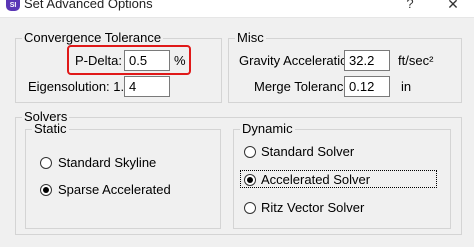 The image size is (474, 247). Describe the element at coordinates (13, 5) in the screenshot. I see `app-icon: SI` at that location.